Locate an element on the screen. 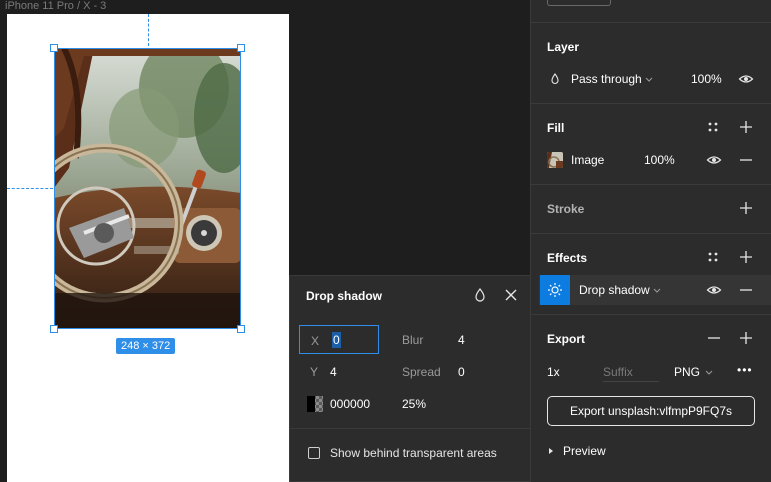  effect-settings-sun-icon is located at coordinates (555, 290).